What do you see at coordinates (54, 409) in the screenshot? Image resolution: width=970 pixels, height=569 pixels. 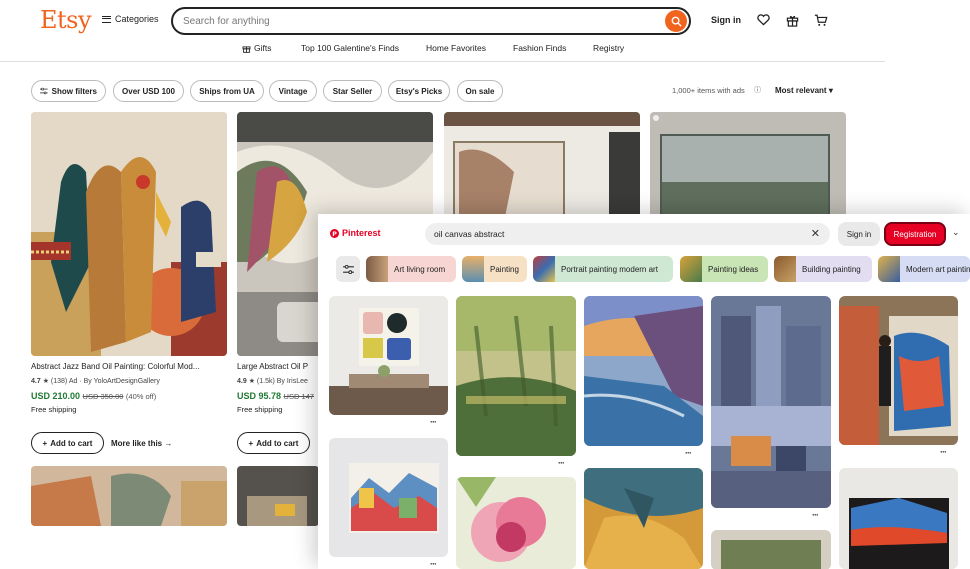 I see `shipping-info: Free shipping` at bounding box center [54, 409].